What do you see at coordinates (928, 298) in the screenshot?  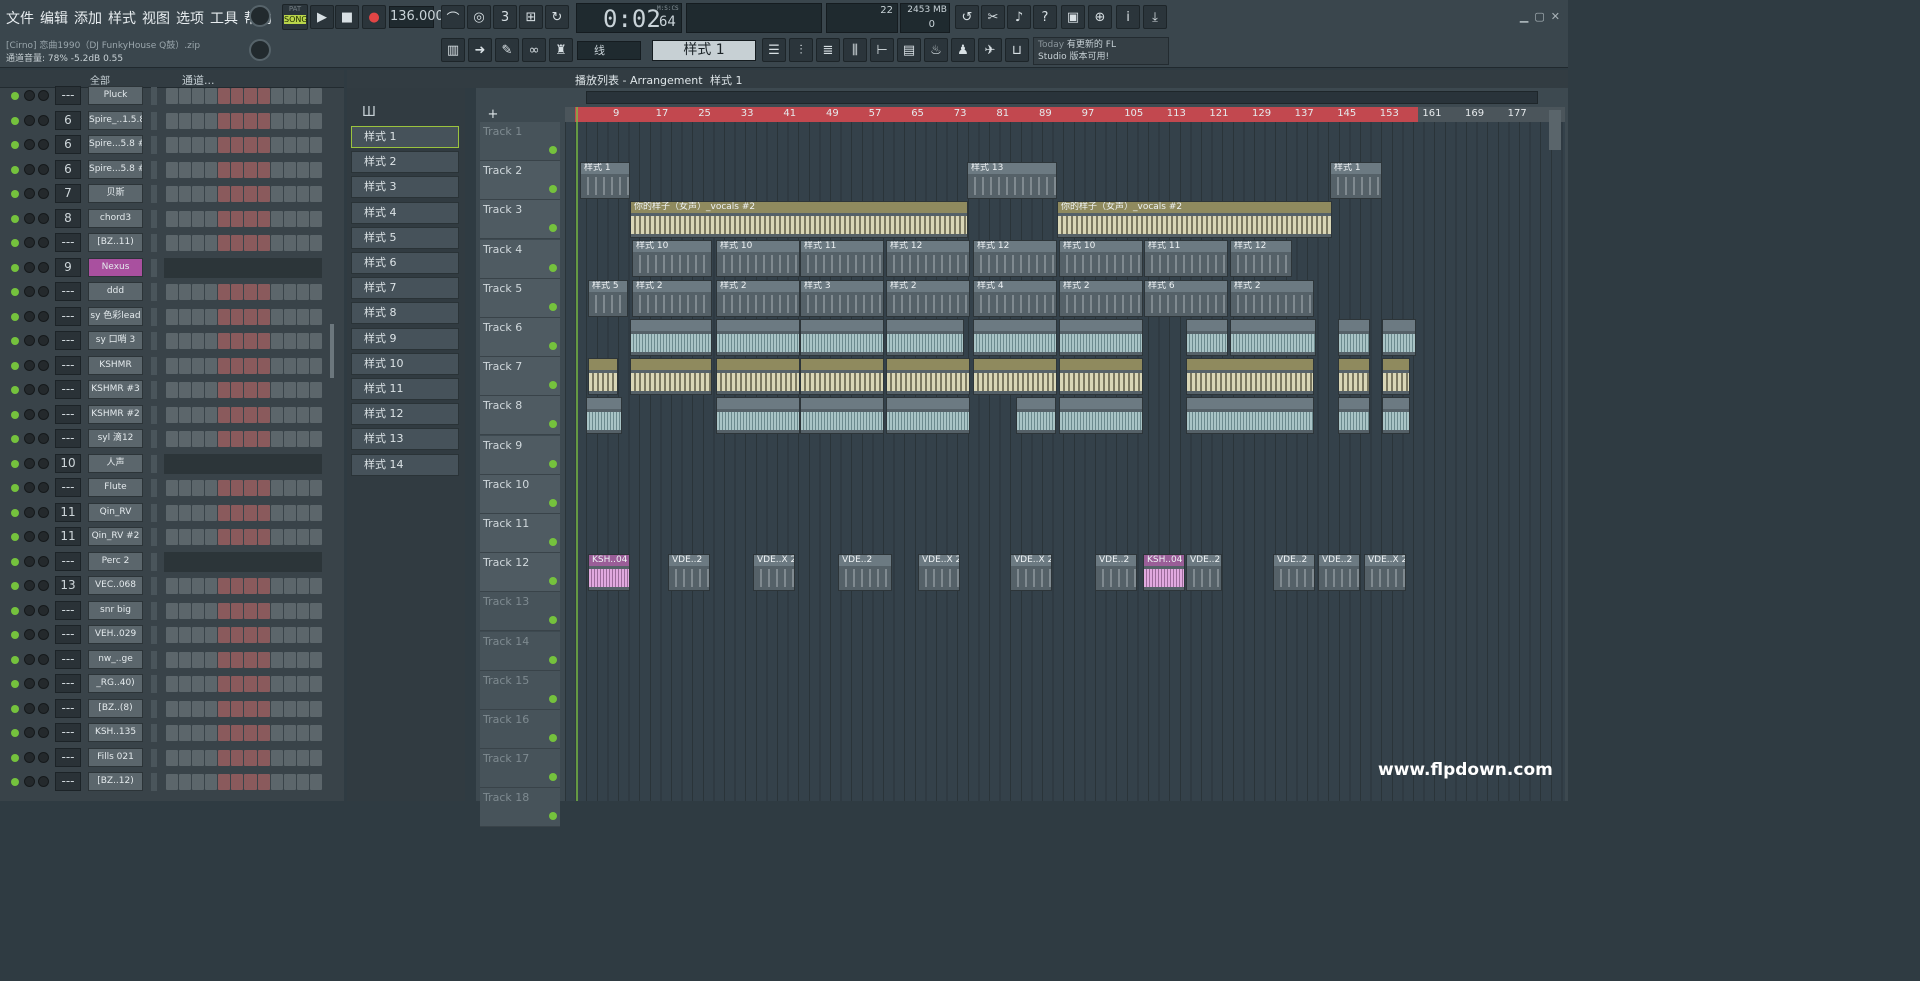 I see `clip: 样式 2` at bounding box center [928, 298].